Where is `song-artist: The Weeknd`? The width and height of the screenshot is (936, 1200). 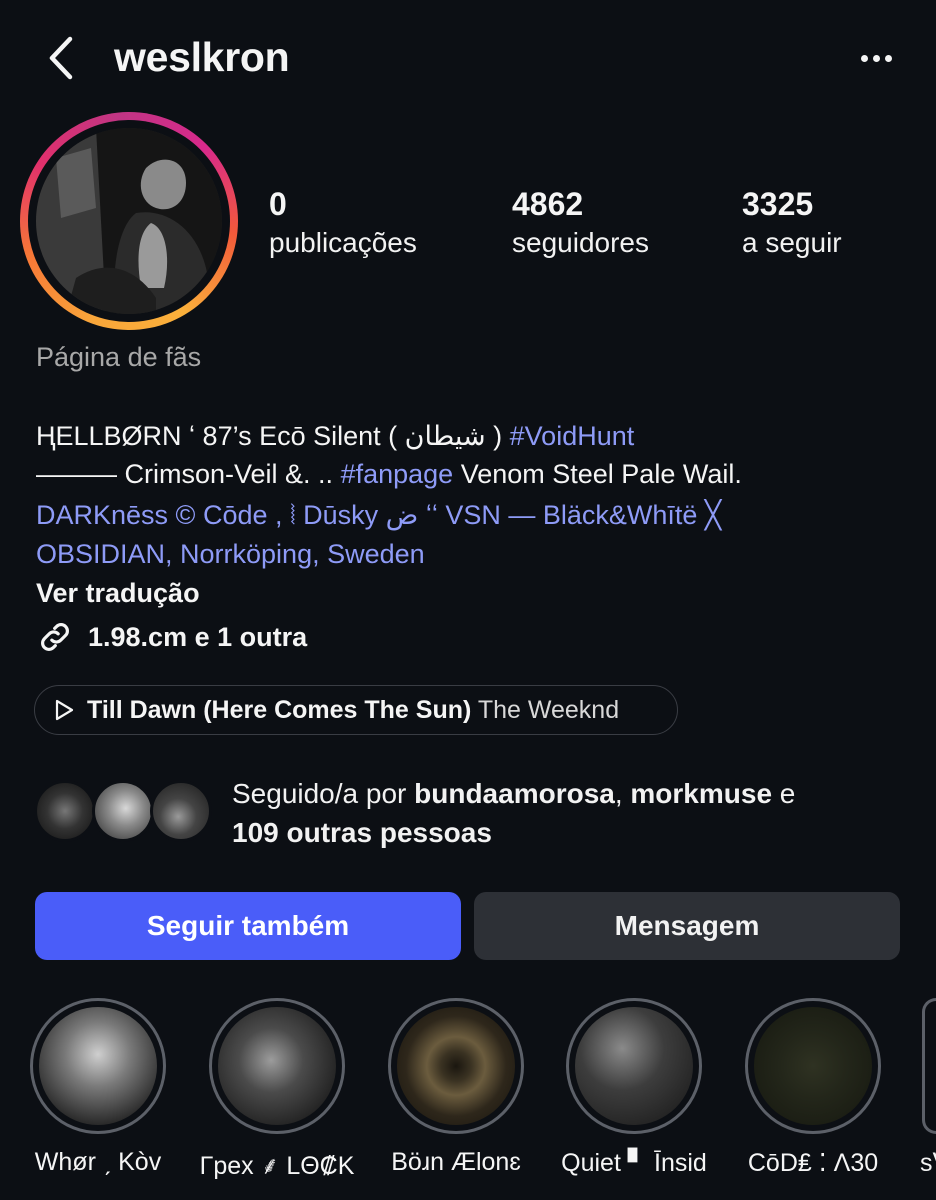 song-artist: The Weeknd is located at coordinates (548, 709).